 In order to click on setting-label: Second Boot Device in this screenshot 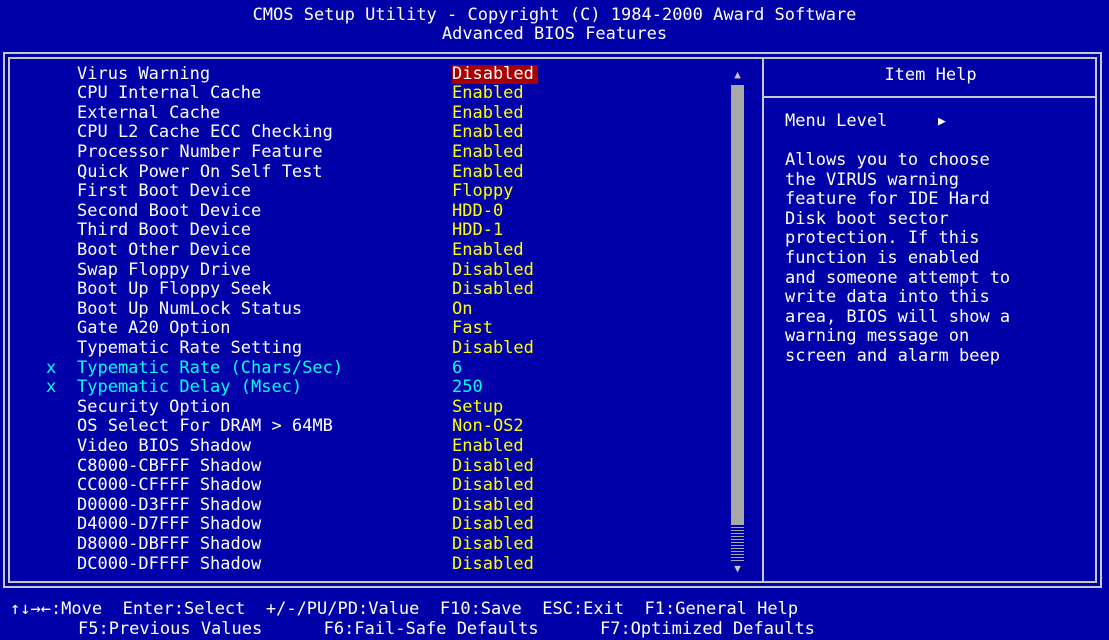, I will do `click(169, 210)`.